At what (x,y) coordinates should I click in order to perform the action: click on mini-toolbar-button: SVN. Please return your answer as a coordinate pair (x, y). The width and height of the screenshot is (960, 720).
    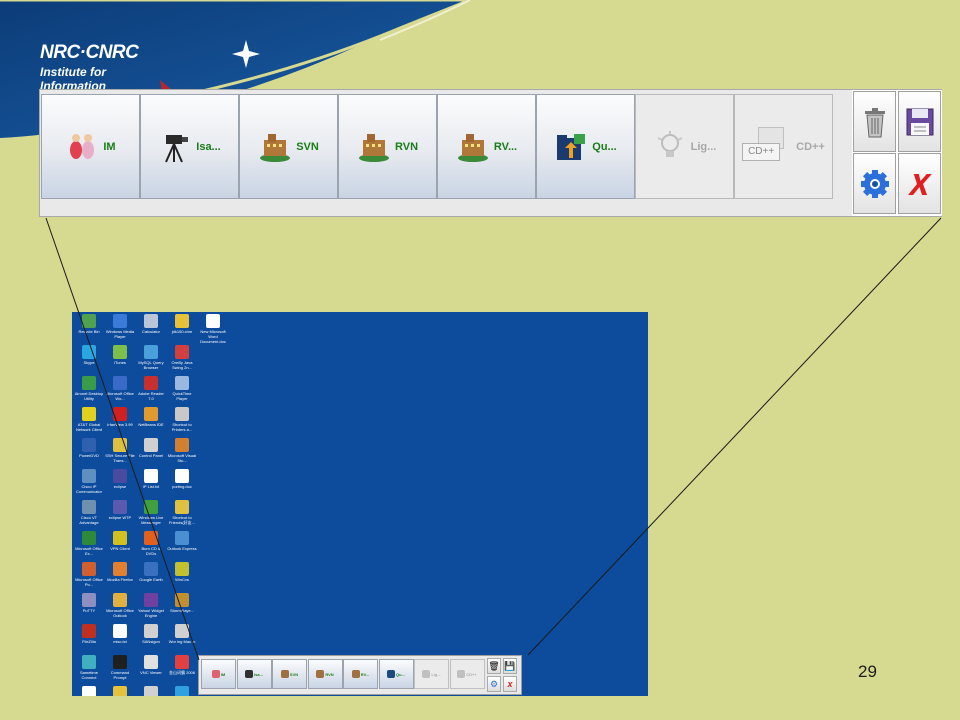
    Looking at the image, I should click on (289, 674).